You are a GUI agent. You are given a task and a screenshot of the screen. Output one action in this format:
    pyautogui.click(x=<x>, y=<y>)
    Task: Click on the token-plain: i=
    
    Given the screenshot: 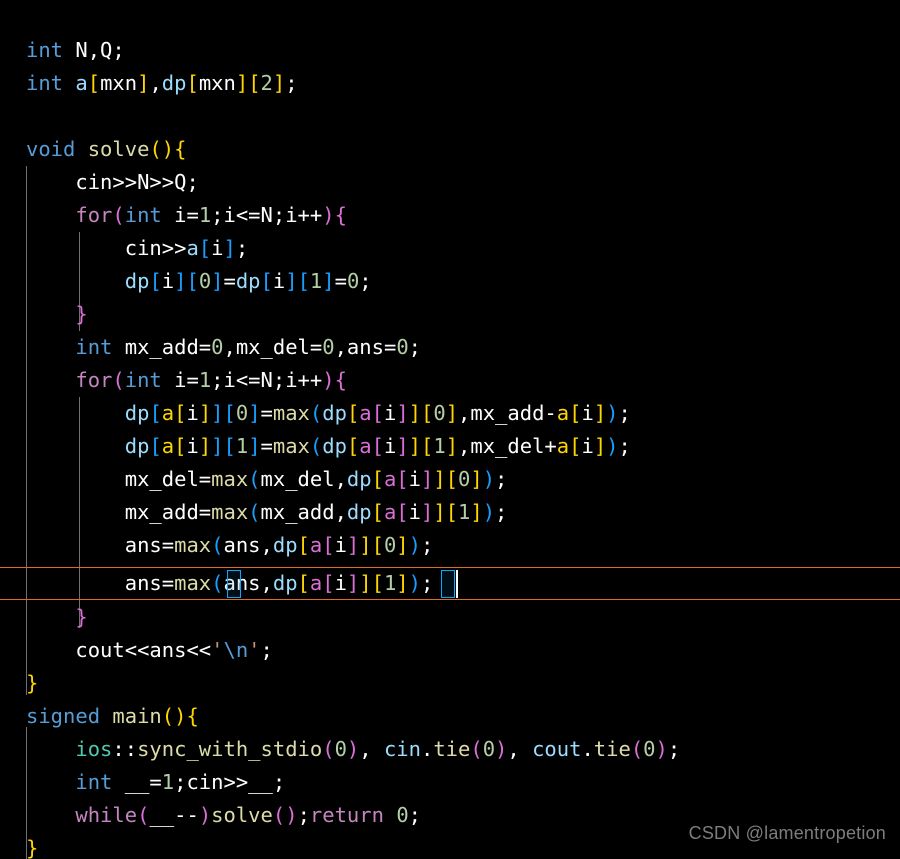 What is the action you would take?
    pyautogui.click(x=180, y=215)
    